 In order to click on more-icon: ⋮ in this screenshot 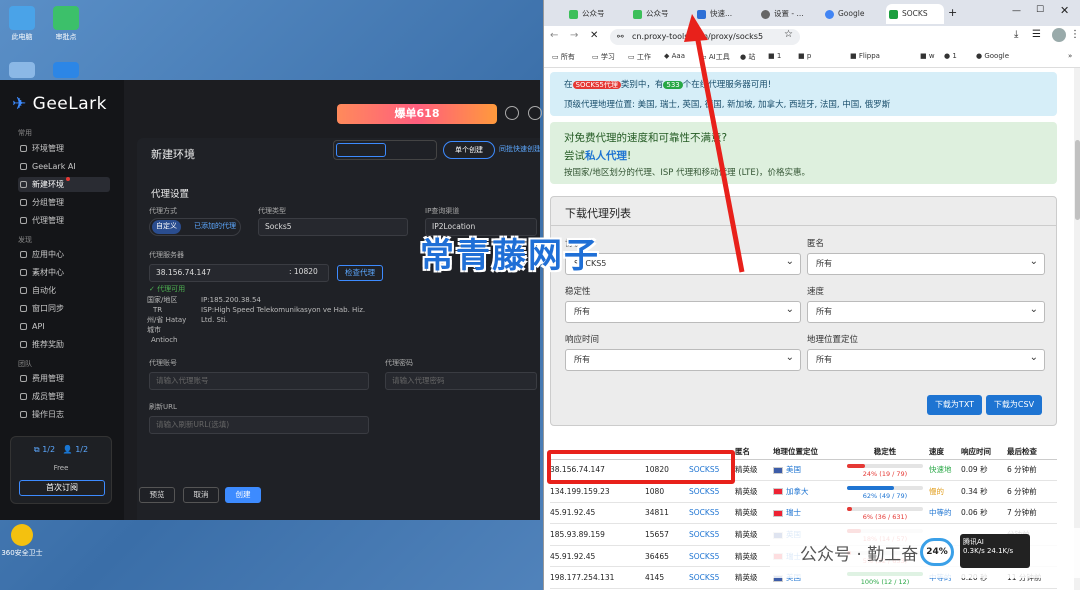, I will do `click(1075, 34)`.